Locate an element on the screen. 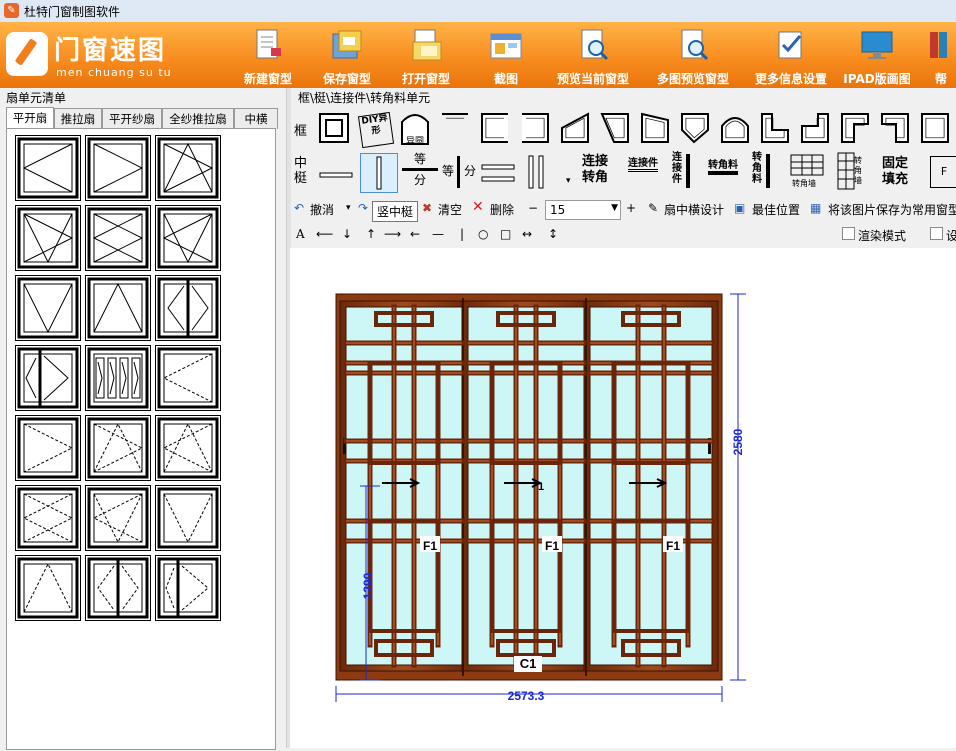 The height and width of the screenshot is (751, 956). sash-transom-button: 扇中横设计 is located at coordinates (694, 209).